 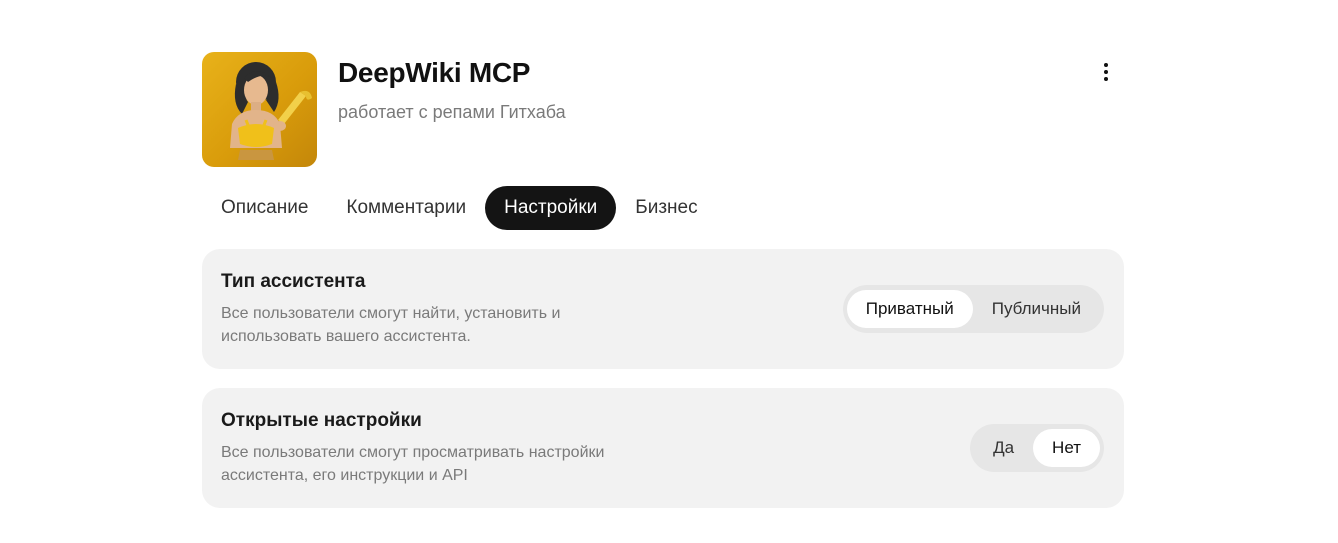 What do you see at coordinates (452, 112) in the screenshot?
I see `assistant-subtitle: работает с репами Гитхаба` at bounding box center [452, 112].